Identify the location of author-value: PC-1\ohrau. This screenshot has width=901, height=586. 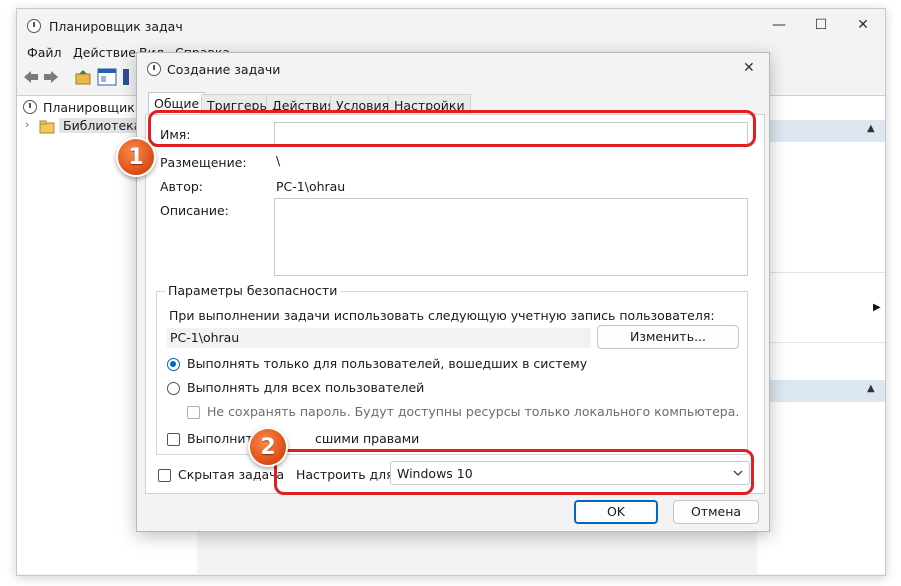
(311, 186).